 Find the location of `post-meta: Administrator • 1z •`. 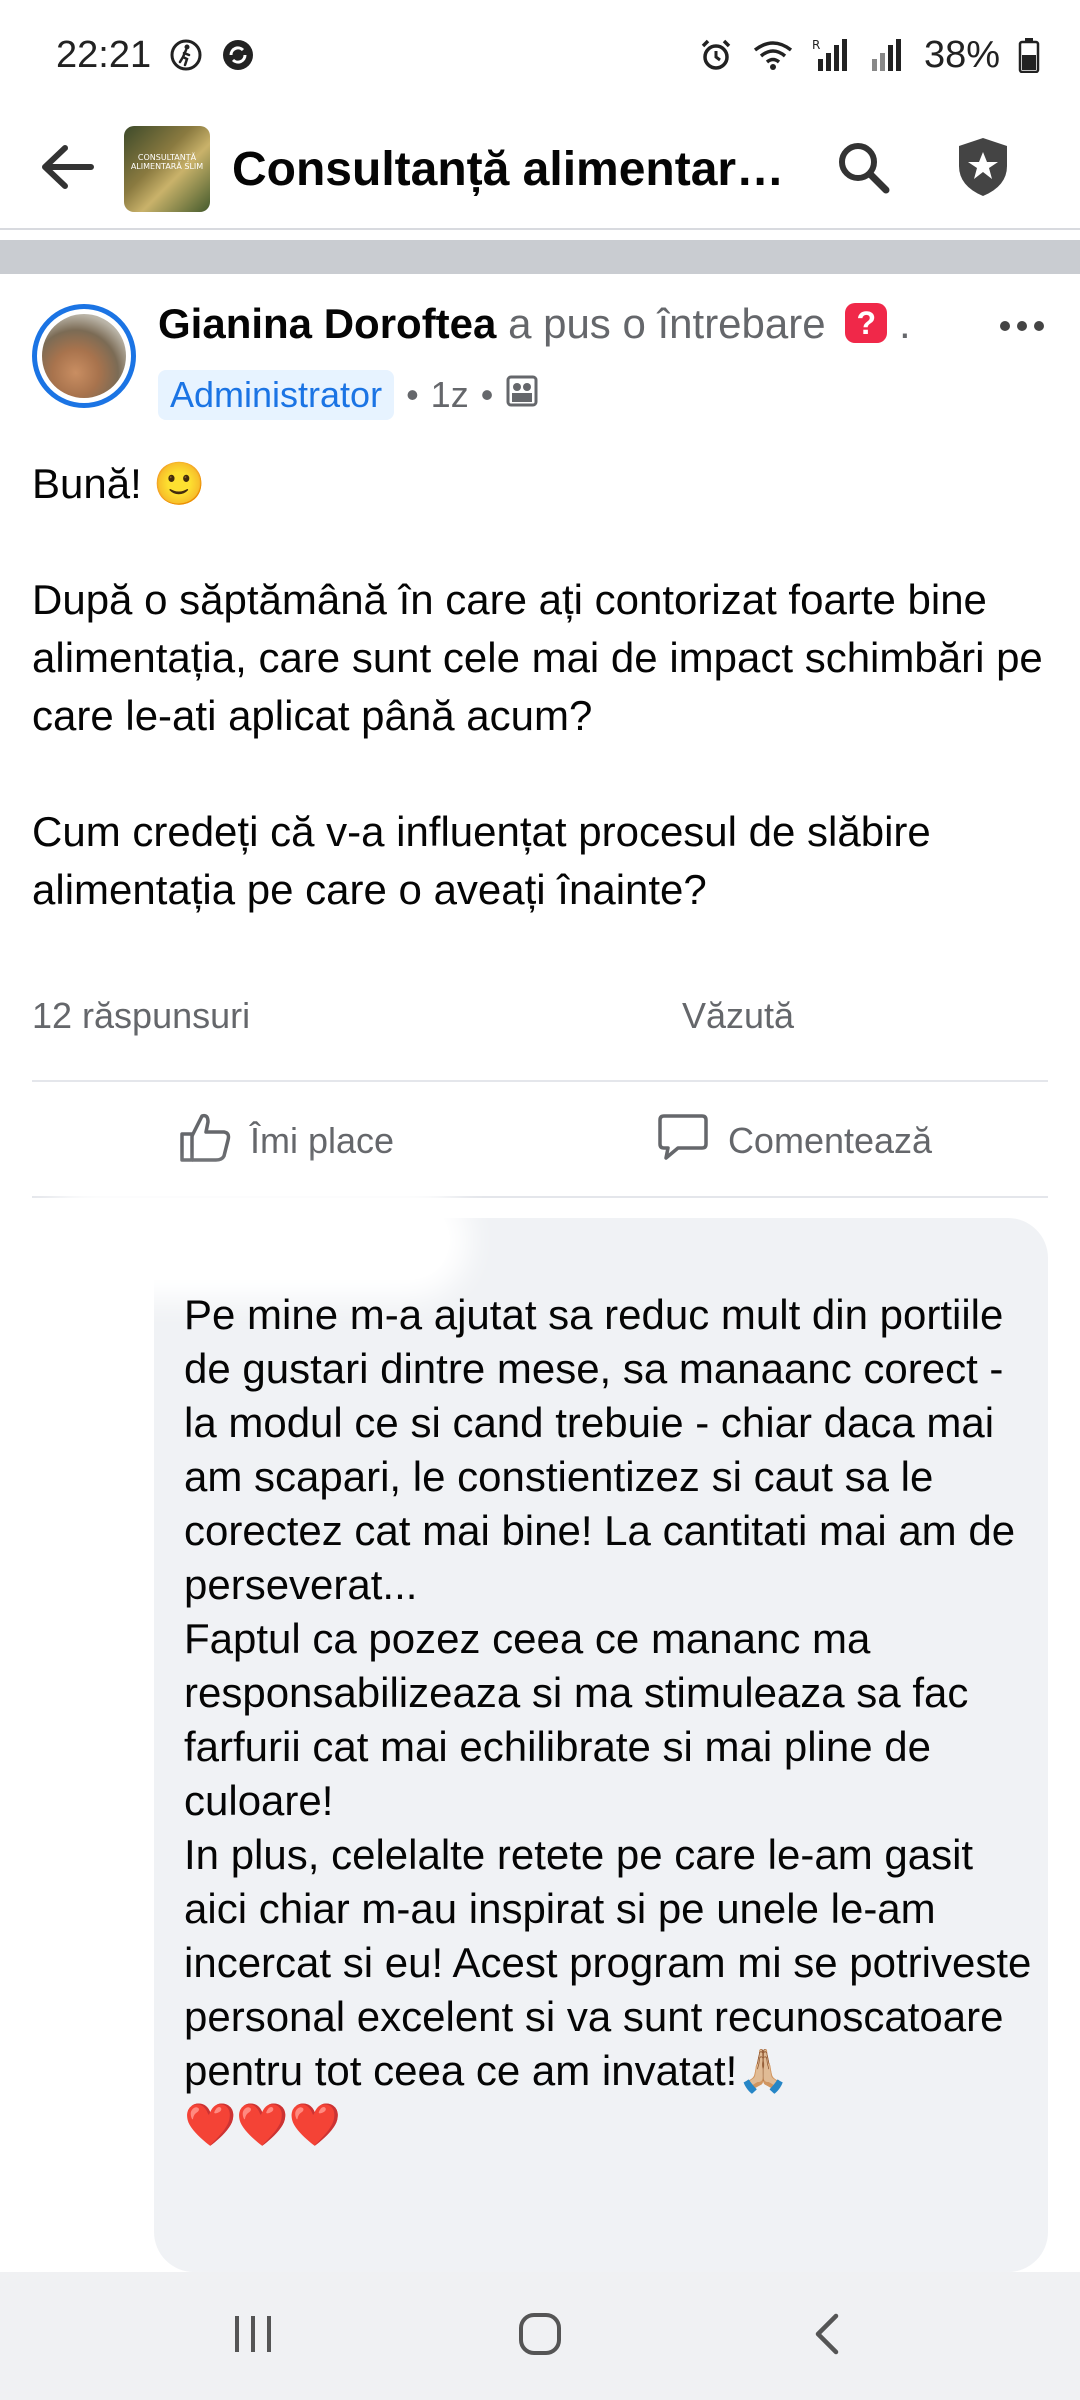

post-meta: Administrator • 1z • is located at coordinates (348, 395).